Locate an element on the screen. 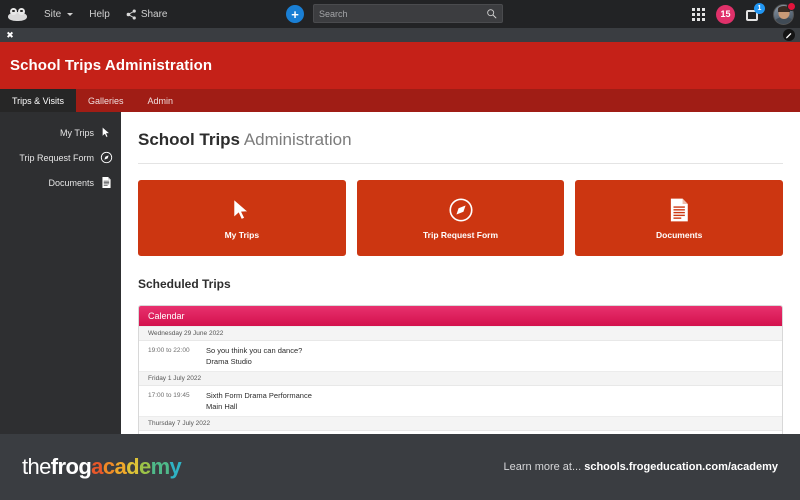 The width and height of the screenshot is (800, 500). help-menu-label: Help is located at coordinates (99, 14).